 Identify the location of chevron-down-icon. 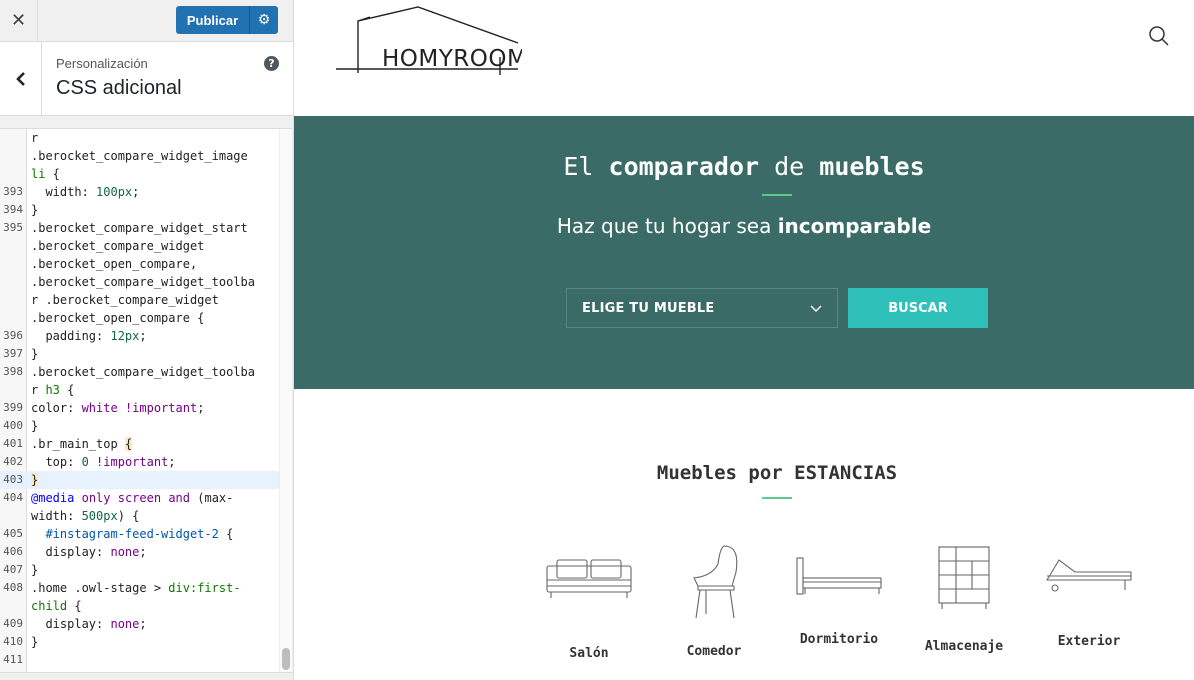
(816, 308).